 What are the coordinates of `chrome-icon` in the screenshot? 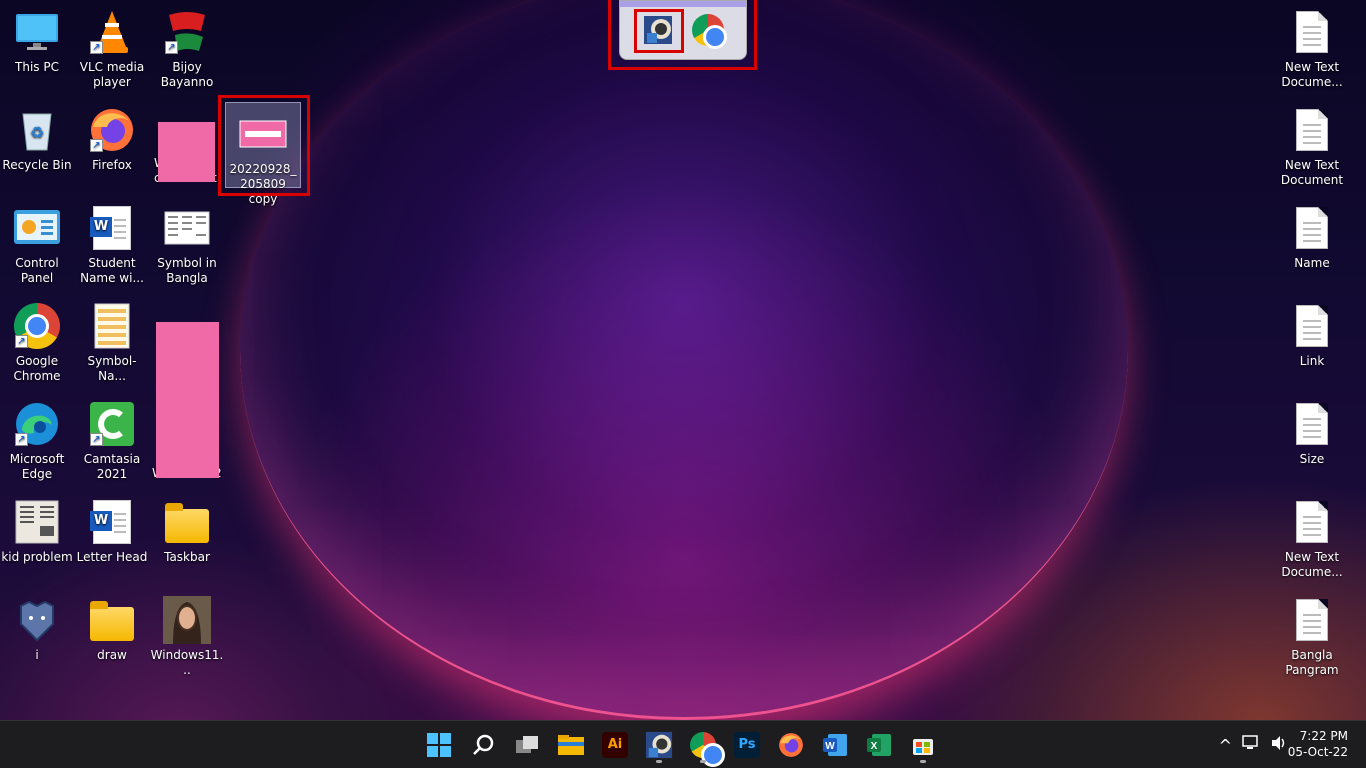 It's located at (704, 746).